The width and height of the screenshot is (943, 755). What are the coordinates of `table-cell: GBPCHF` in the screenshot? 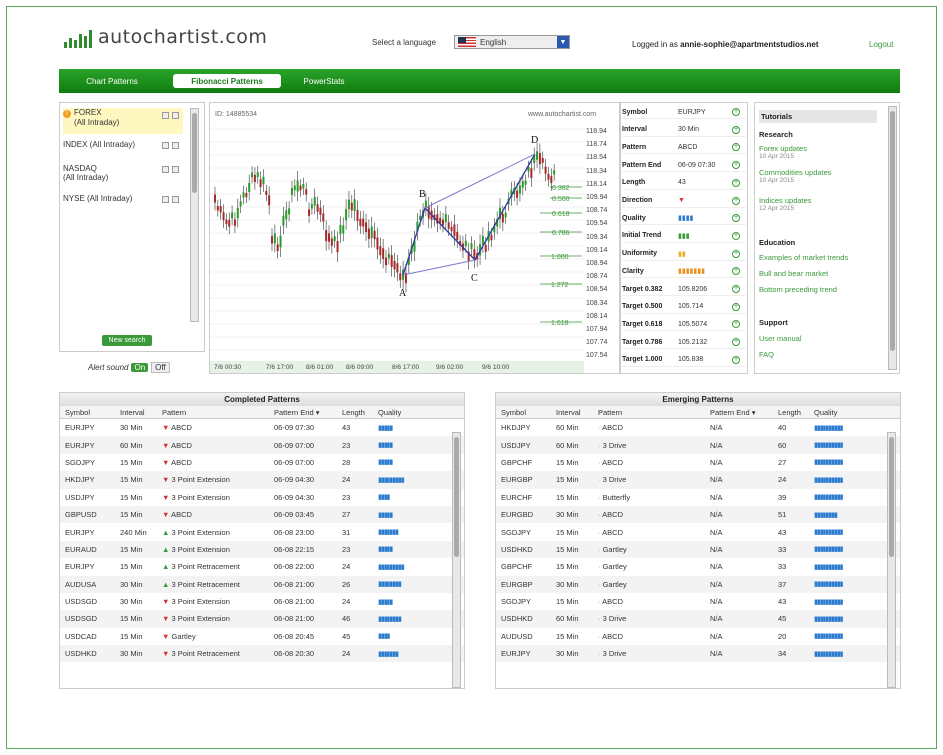 It's located at (517, 462).